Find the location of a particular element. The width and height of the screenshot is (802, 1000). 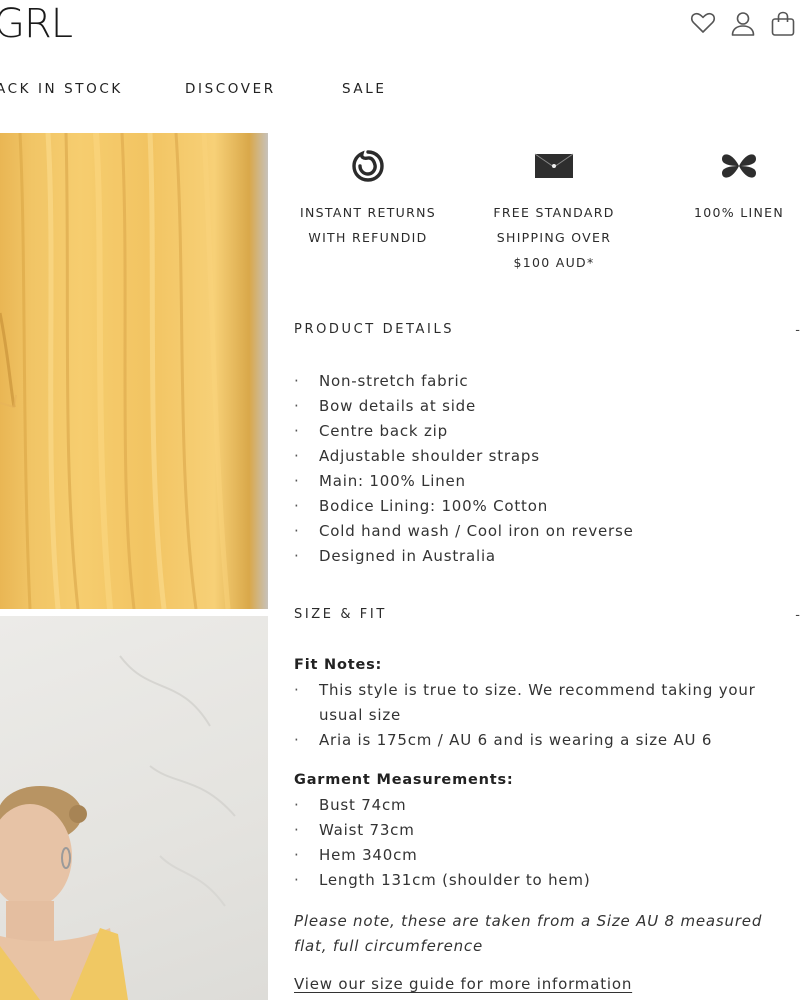

list-item: Designed in Australia is located at coordinates (544, 556).